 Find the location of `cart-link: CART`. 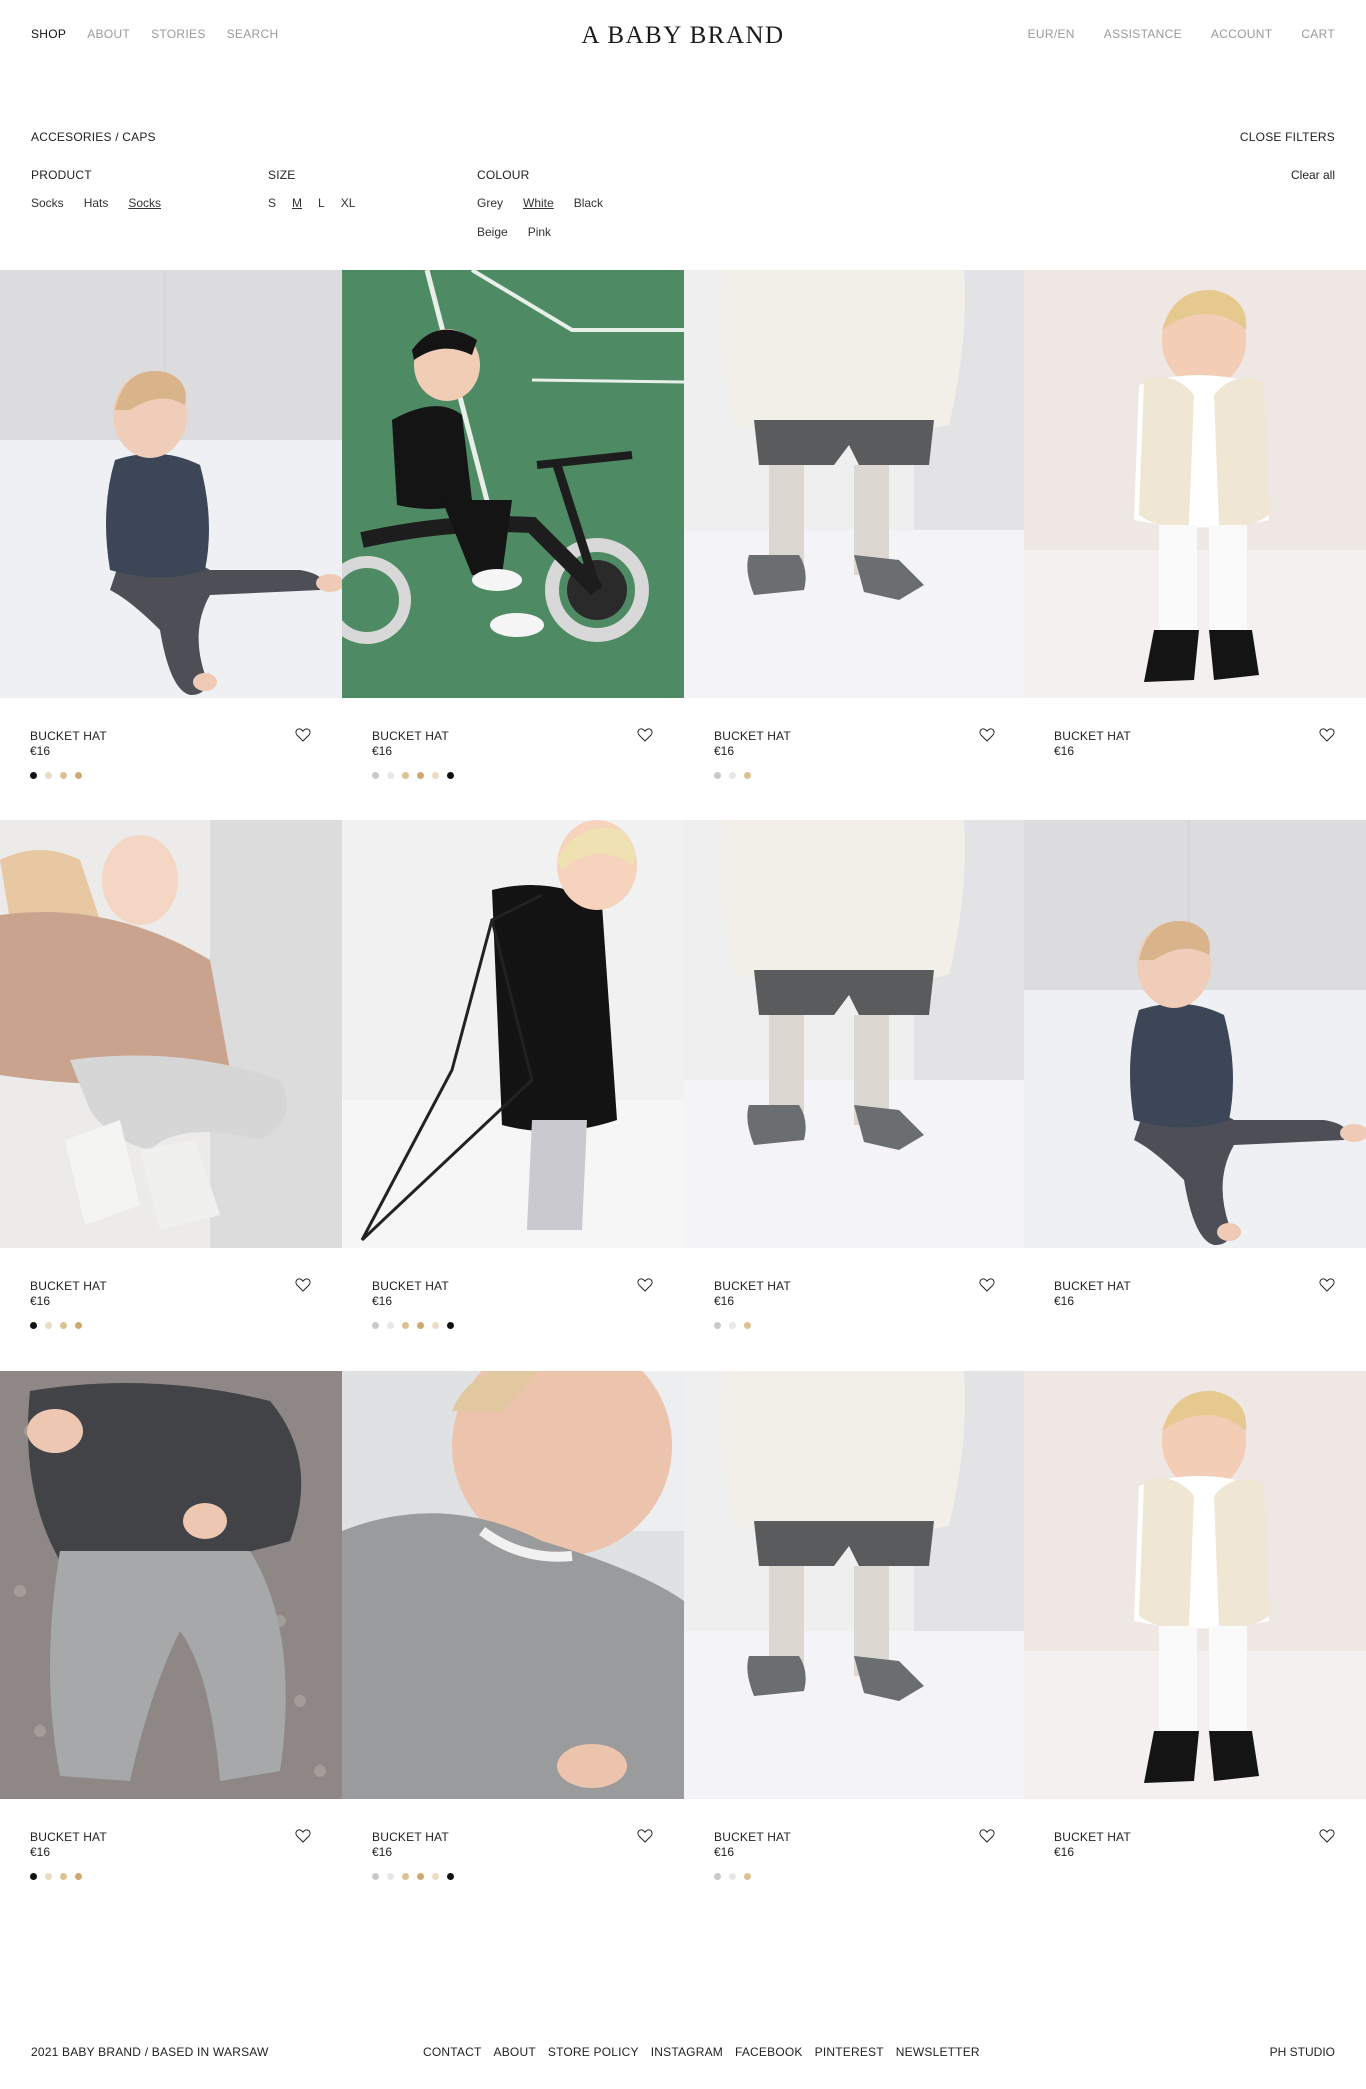

cart-link: CART is located at coordinates (1318, 34).